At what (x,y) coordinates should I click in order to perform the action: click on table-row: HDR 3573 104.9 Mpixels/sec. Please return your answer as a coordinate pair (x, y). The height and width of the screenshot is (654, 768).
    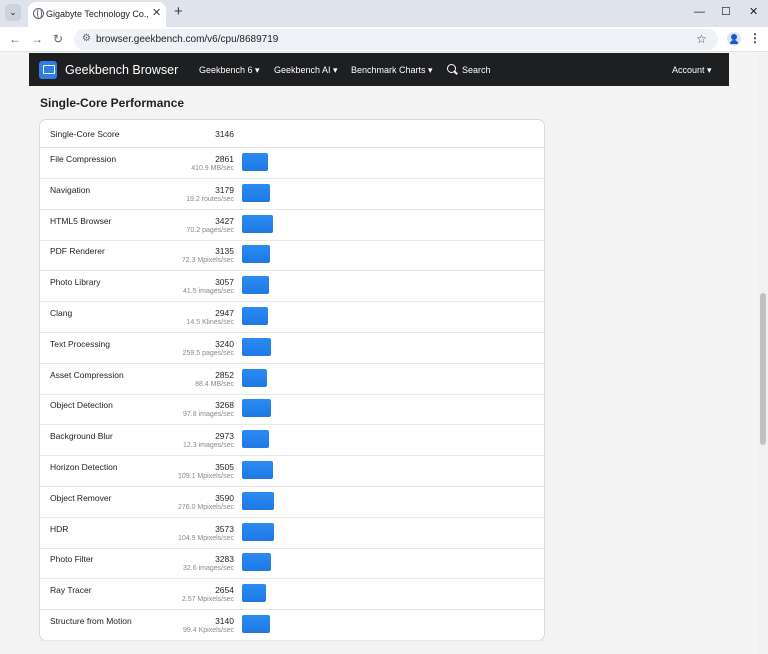
    Looking at the image, I should click on (292, 533).